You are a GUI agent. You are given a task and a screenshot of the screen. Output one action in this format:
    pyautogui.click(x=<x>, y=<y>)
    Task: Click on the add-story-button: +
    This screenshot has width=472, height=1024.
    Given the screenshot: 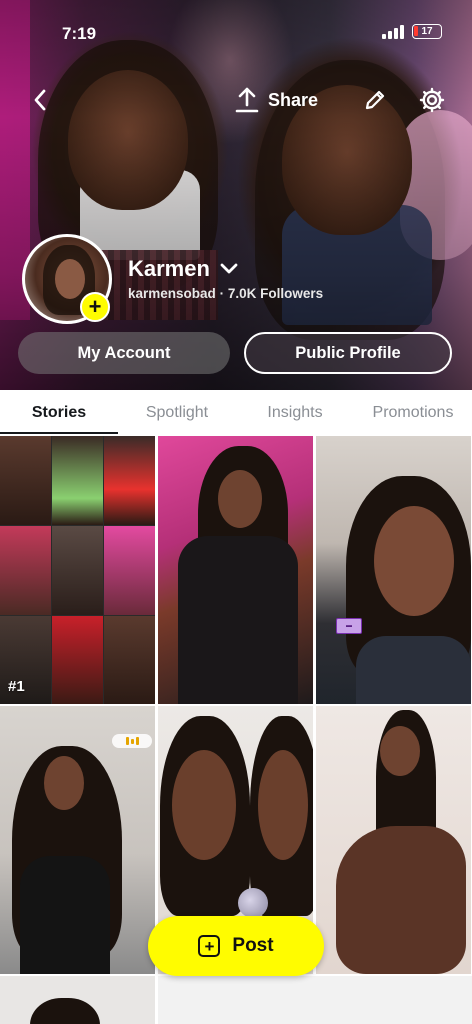 What is the action you would take?
    pyautogui.click(x=95, y=307)
    